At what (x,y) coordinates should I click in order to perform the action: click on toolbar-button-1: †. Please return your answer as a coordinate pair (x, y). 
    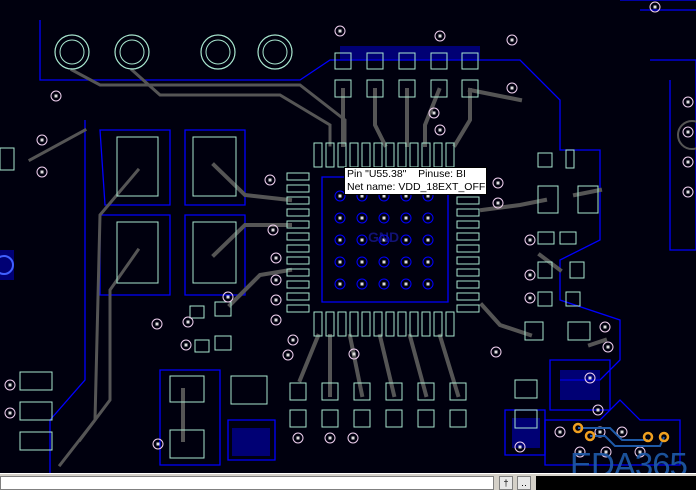
    Looking at the image, I should click on (506, 483).